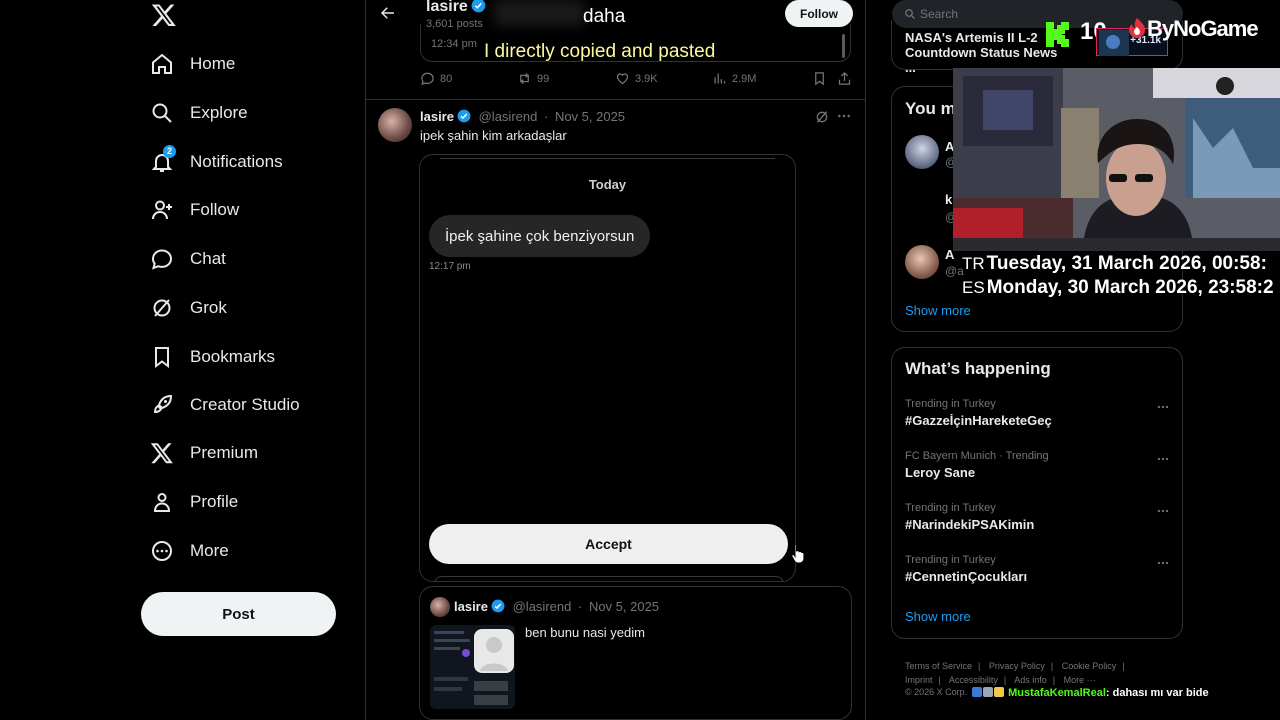  I want to click on clock-tr-tag: TR, so click(973, 263).